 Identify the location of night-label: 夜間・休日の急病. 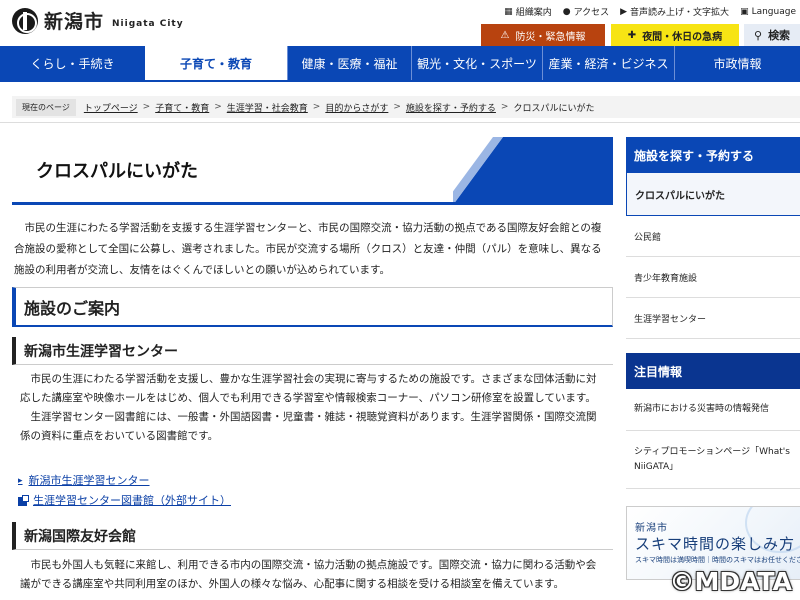
(682, 37).